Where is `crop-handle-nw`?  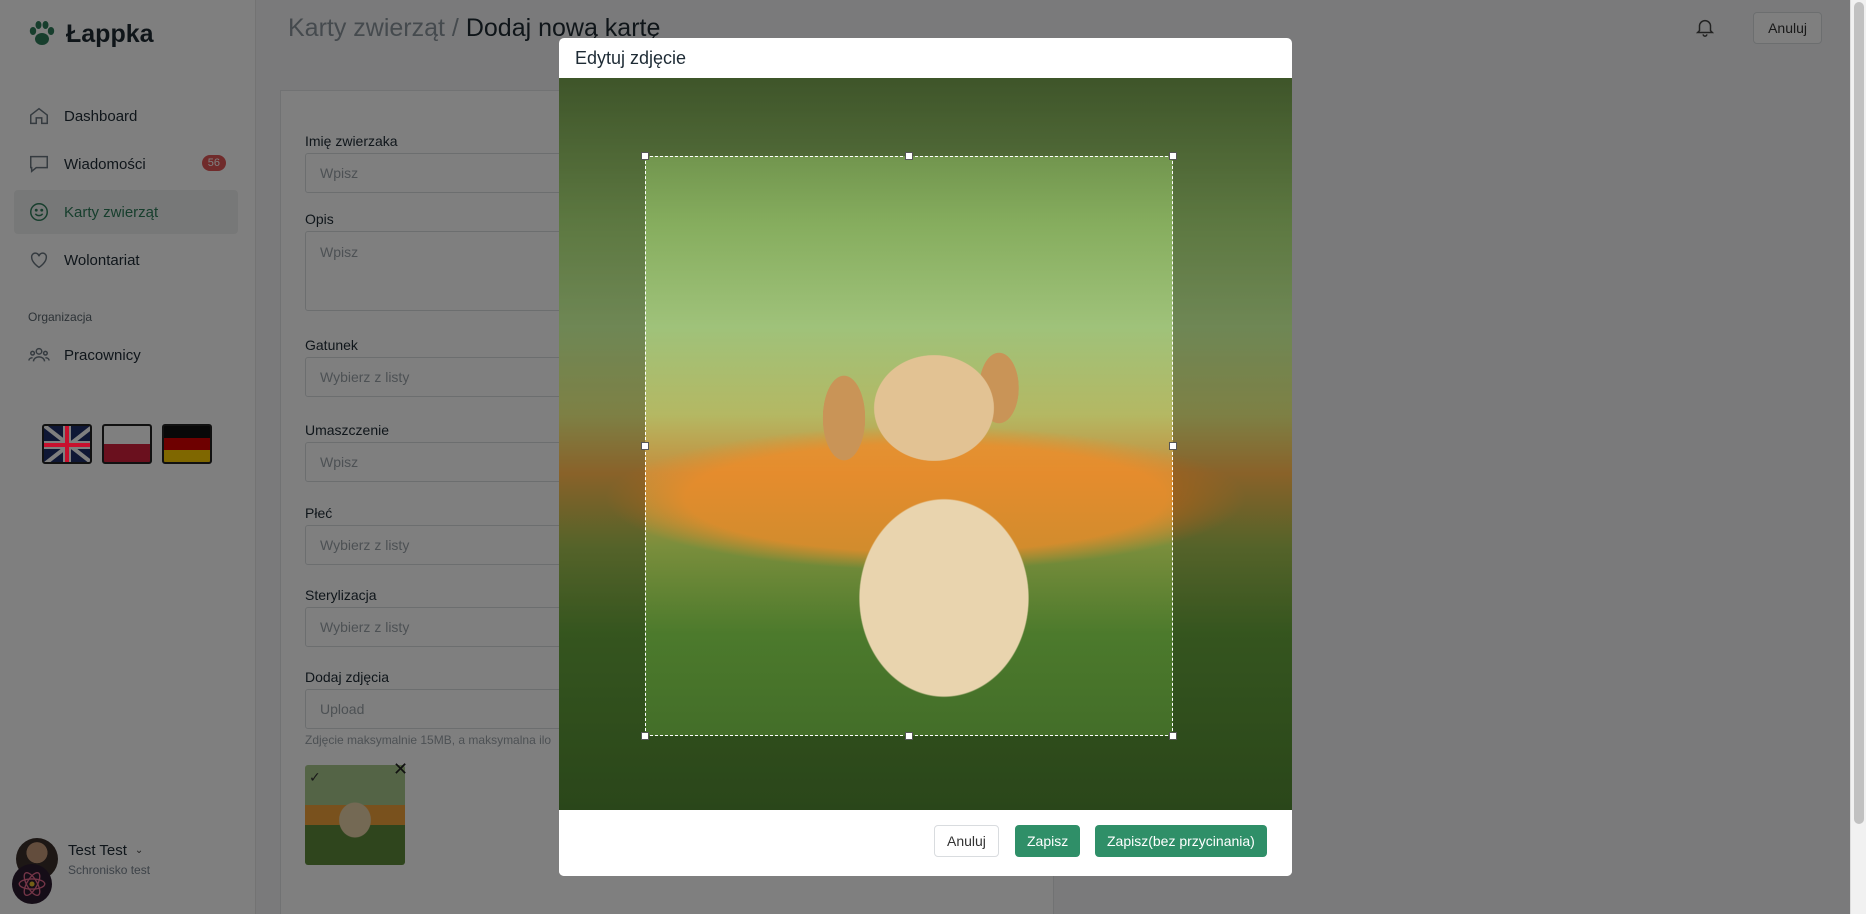 crop-handle-nw is located at coordinates (645, 156).